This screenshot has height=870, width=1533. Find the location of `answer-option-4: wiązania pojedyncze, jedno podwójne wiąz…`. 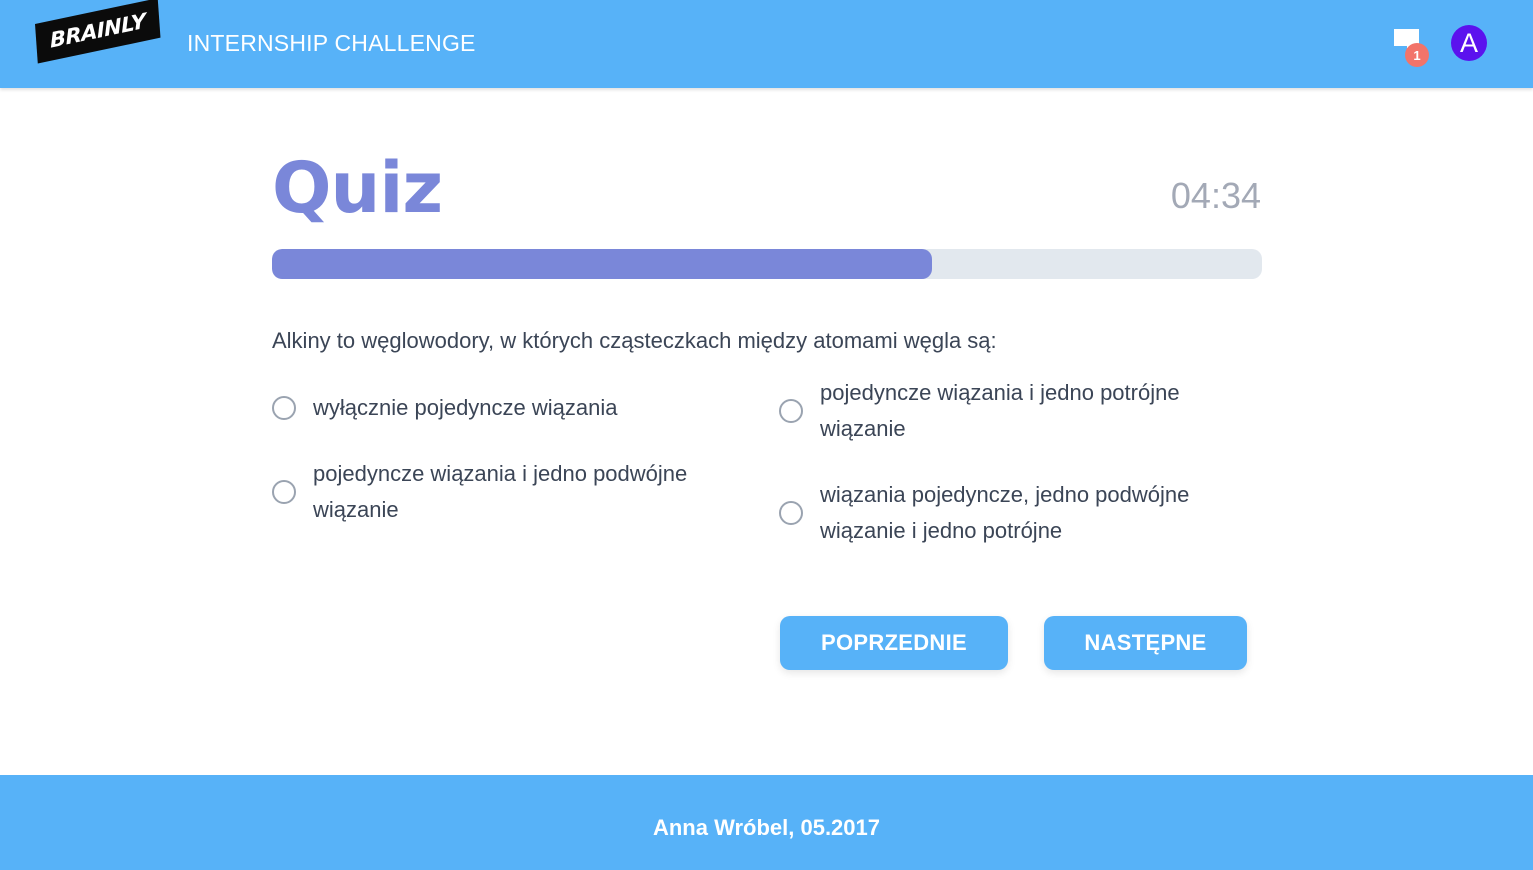

answer-option-4: wiązania pojedyncze, jedno podwójne wiąz… is located at coordinates (1009, 513).